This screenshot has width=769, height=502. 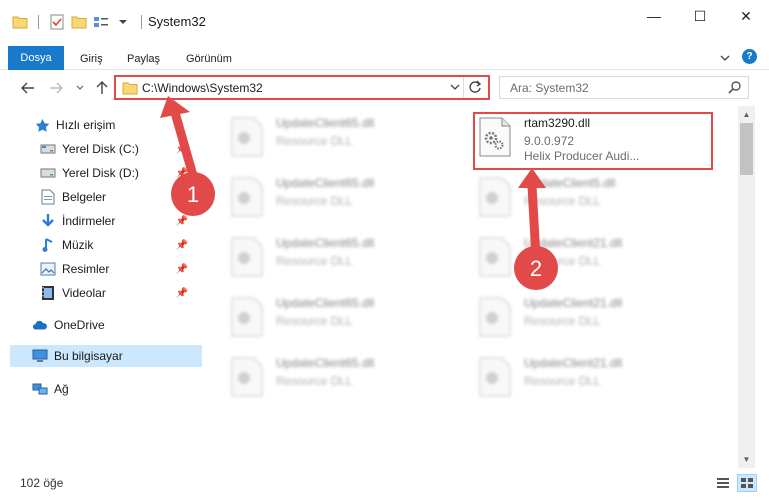 I want to click on pictures-icon, so click(x=48, y=269).